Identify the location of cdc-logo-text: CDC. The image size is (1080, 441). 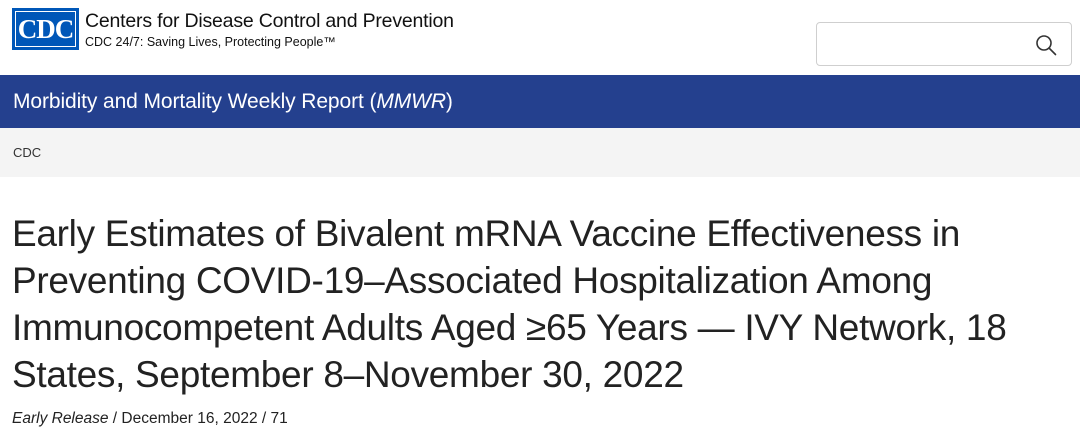
(45, 28).